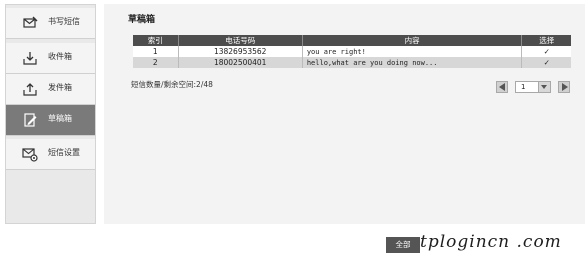 This screenshot has width=587, height=263. I want to click on column-header-select: 选择, so click(546, 40).